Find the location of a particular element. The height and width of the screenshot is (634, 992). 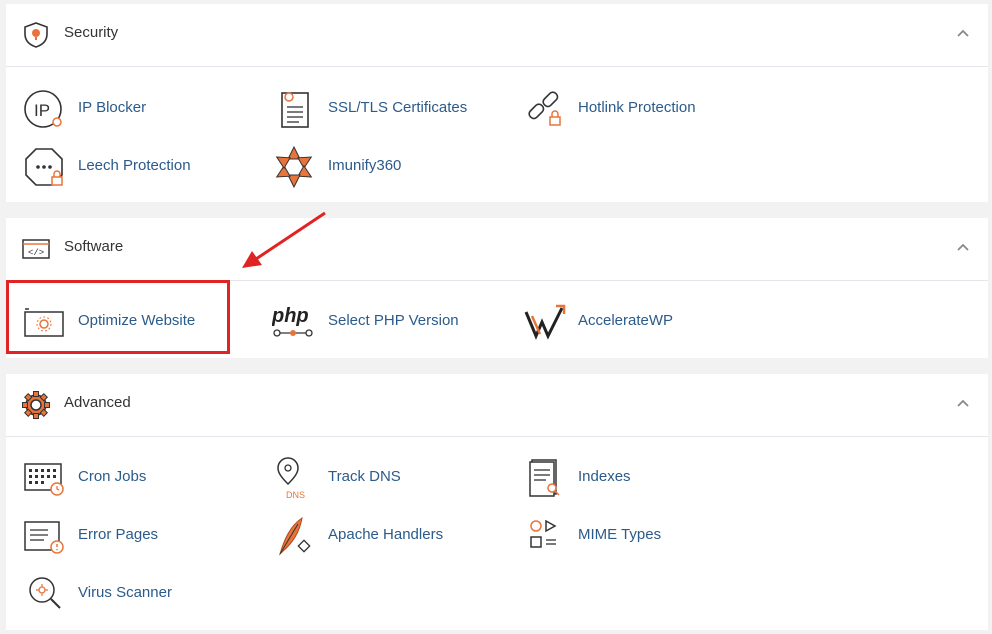

item-imunify360: Imunify360 is located at coordinates (392, 167).